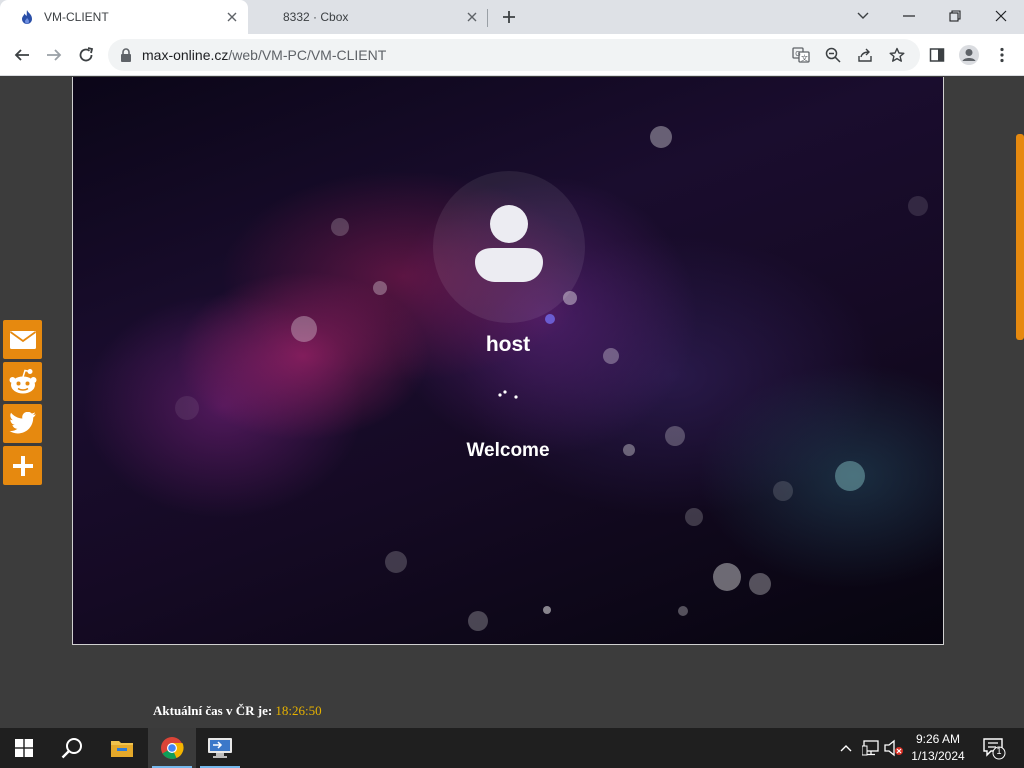 The height and width of the screenshot is (768, 1024). I want to click on profile-icon, so click(969, 55).